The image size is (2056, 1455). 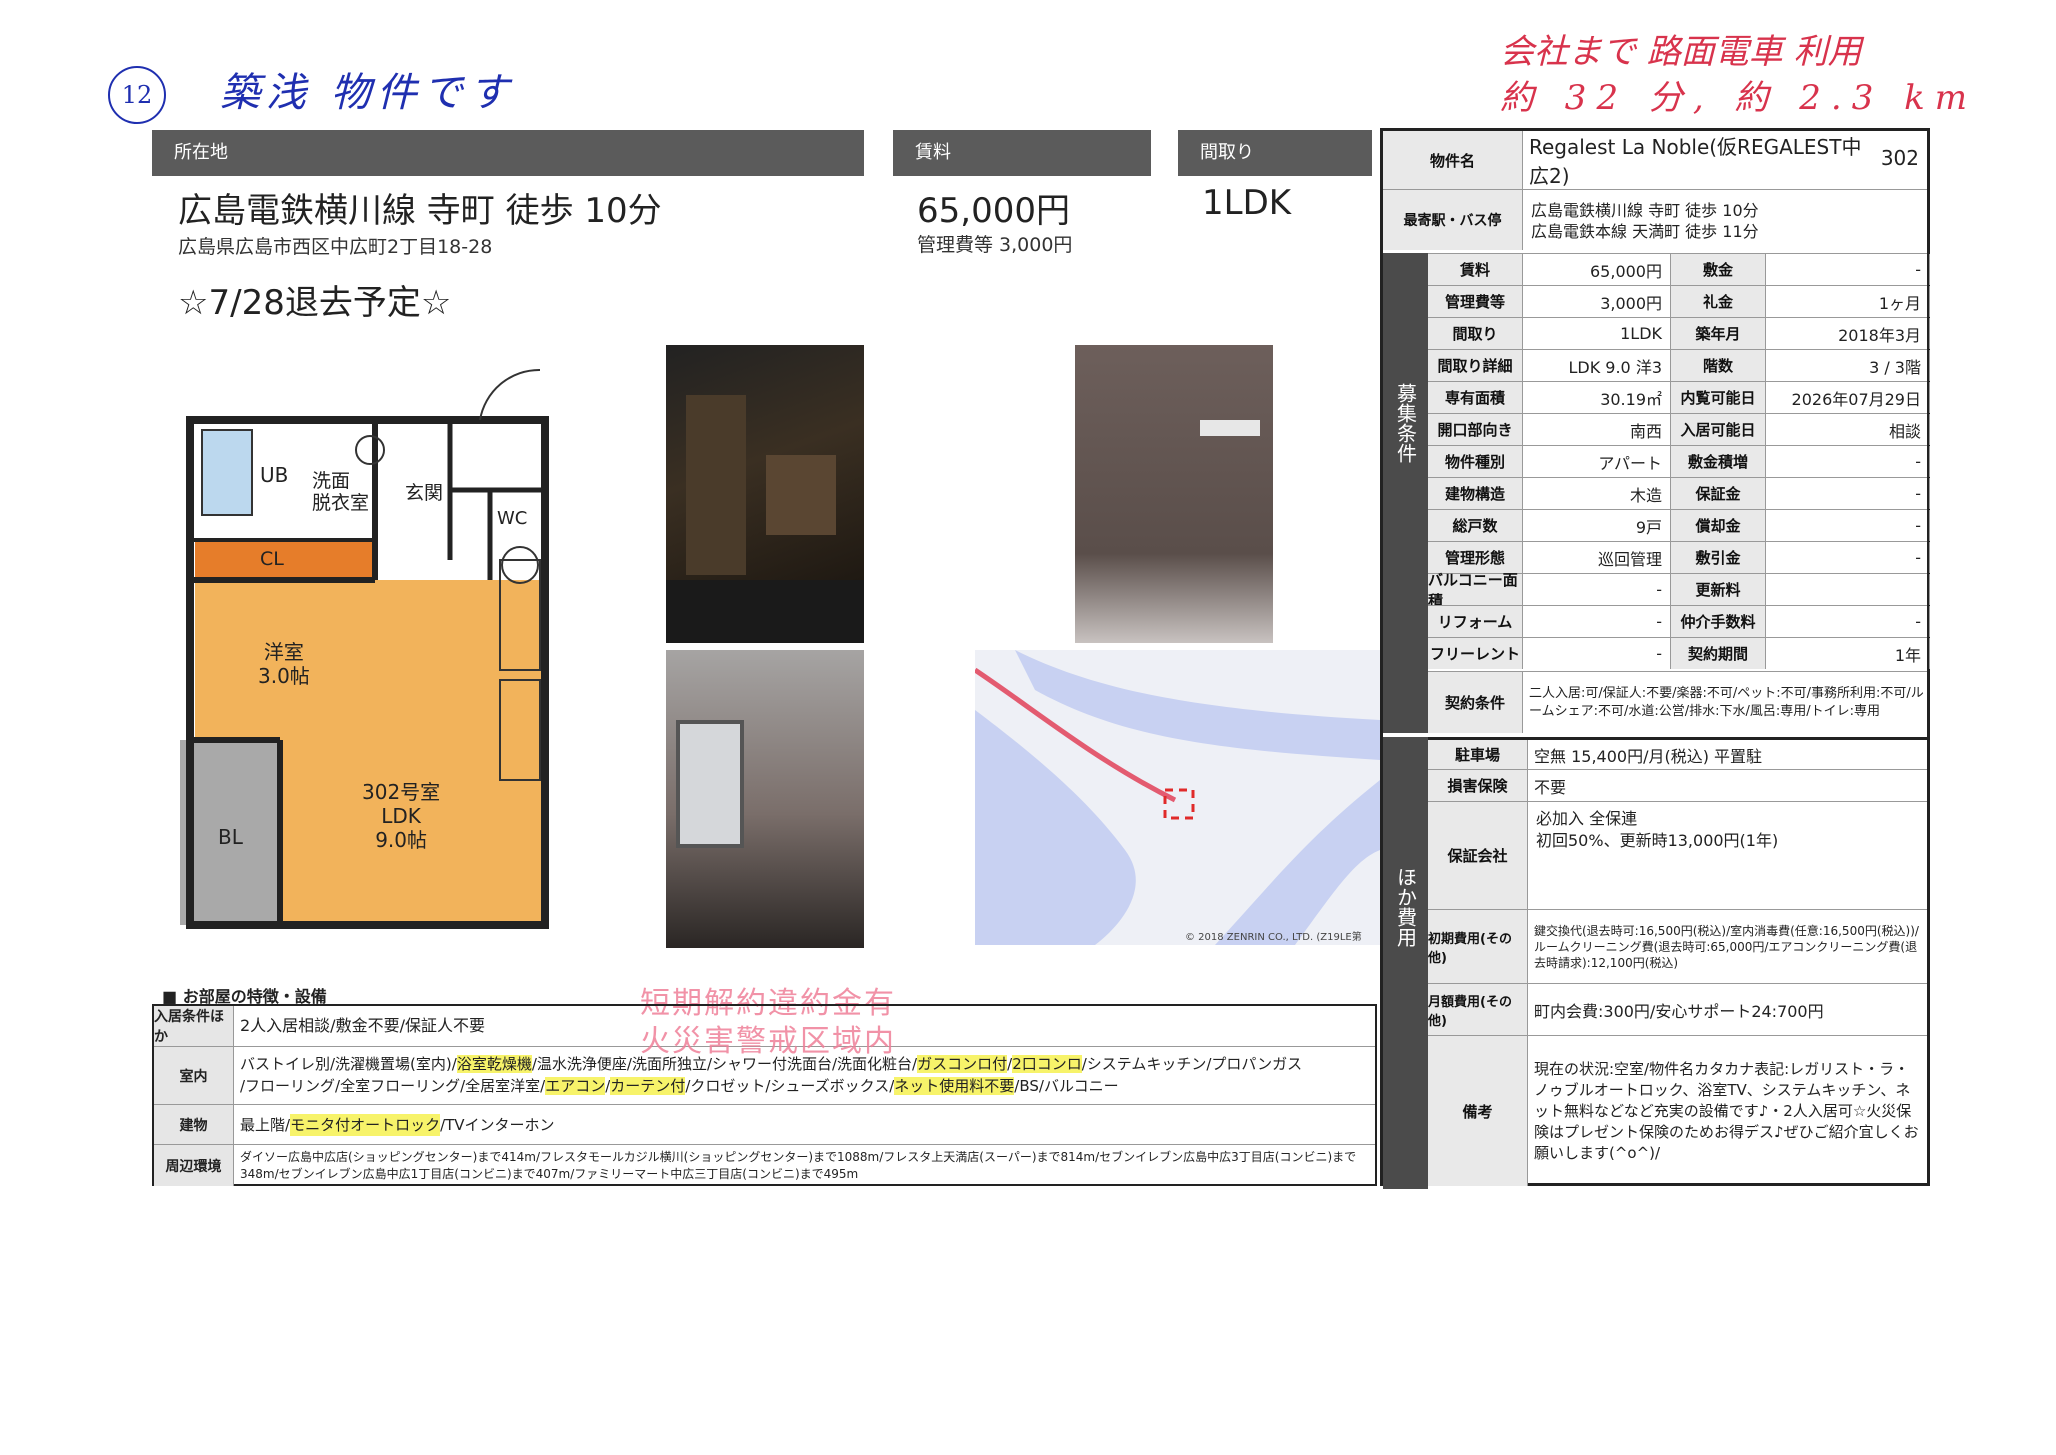 I want to click on condition-label: 専有面積, so click(x=1475, y=397).